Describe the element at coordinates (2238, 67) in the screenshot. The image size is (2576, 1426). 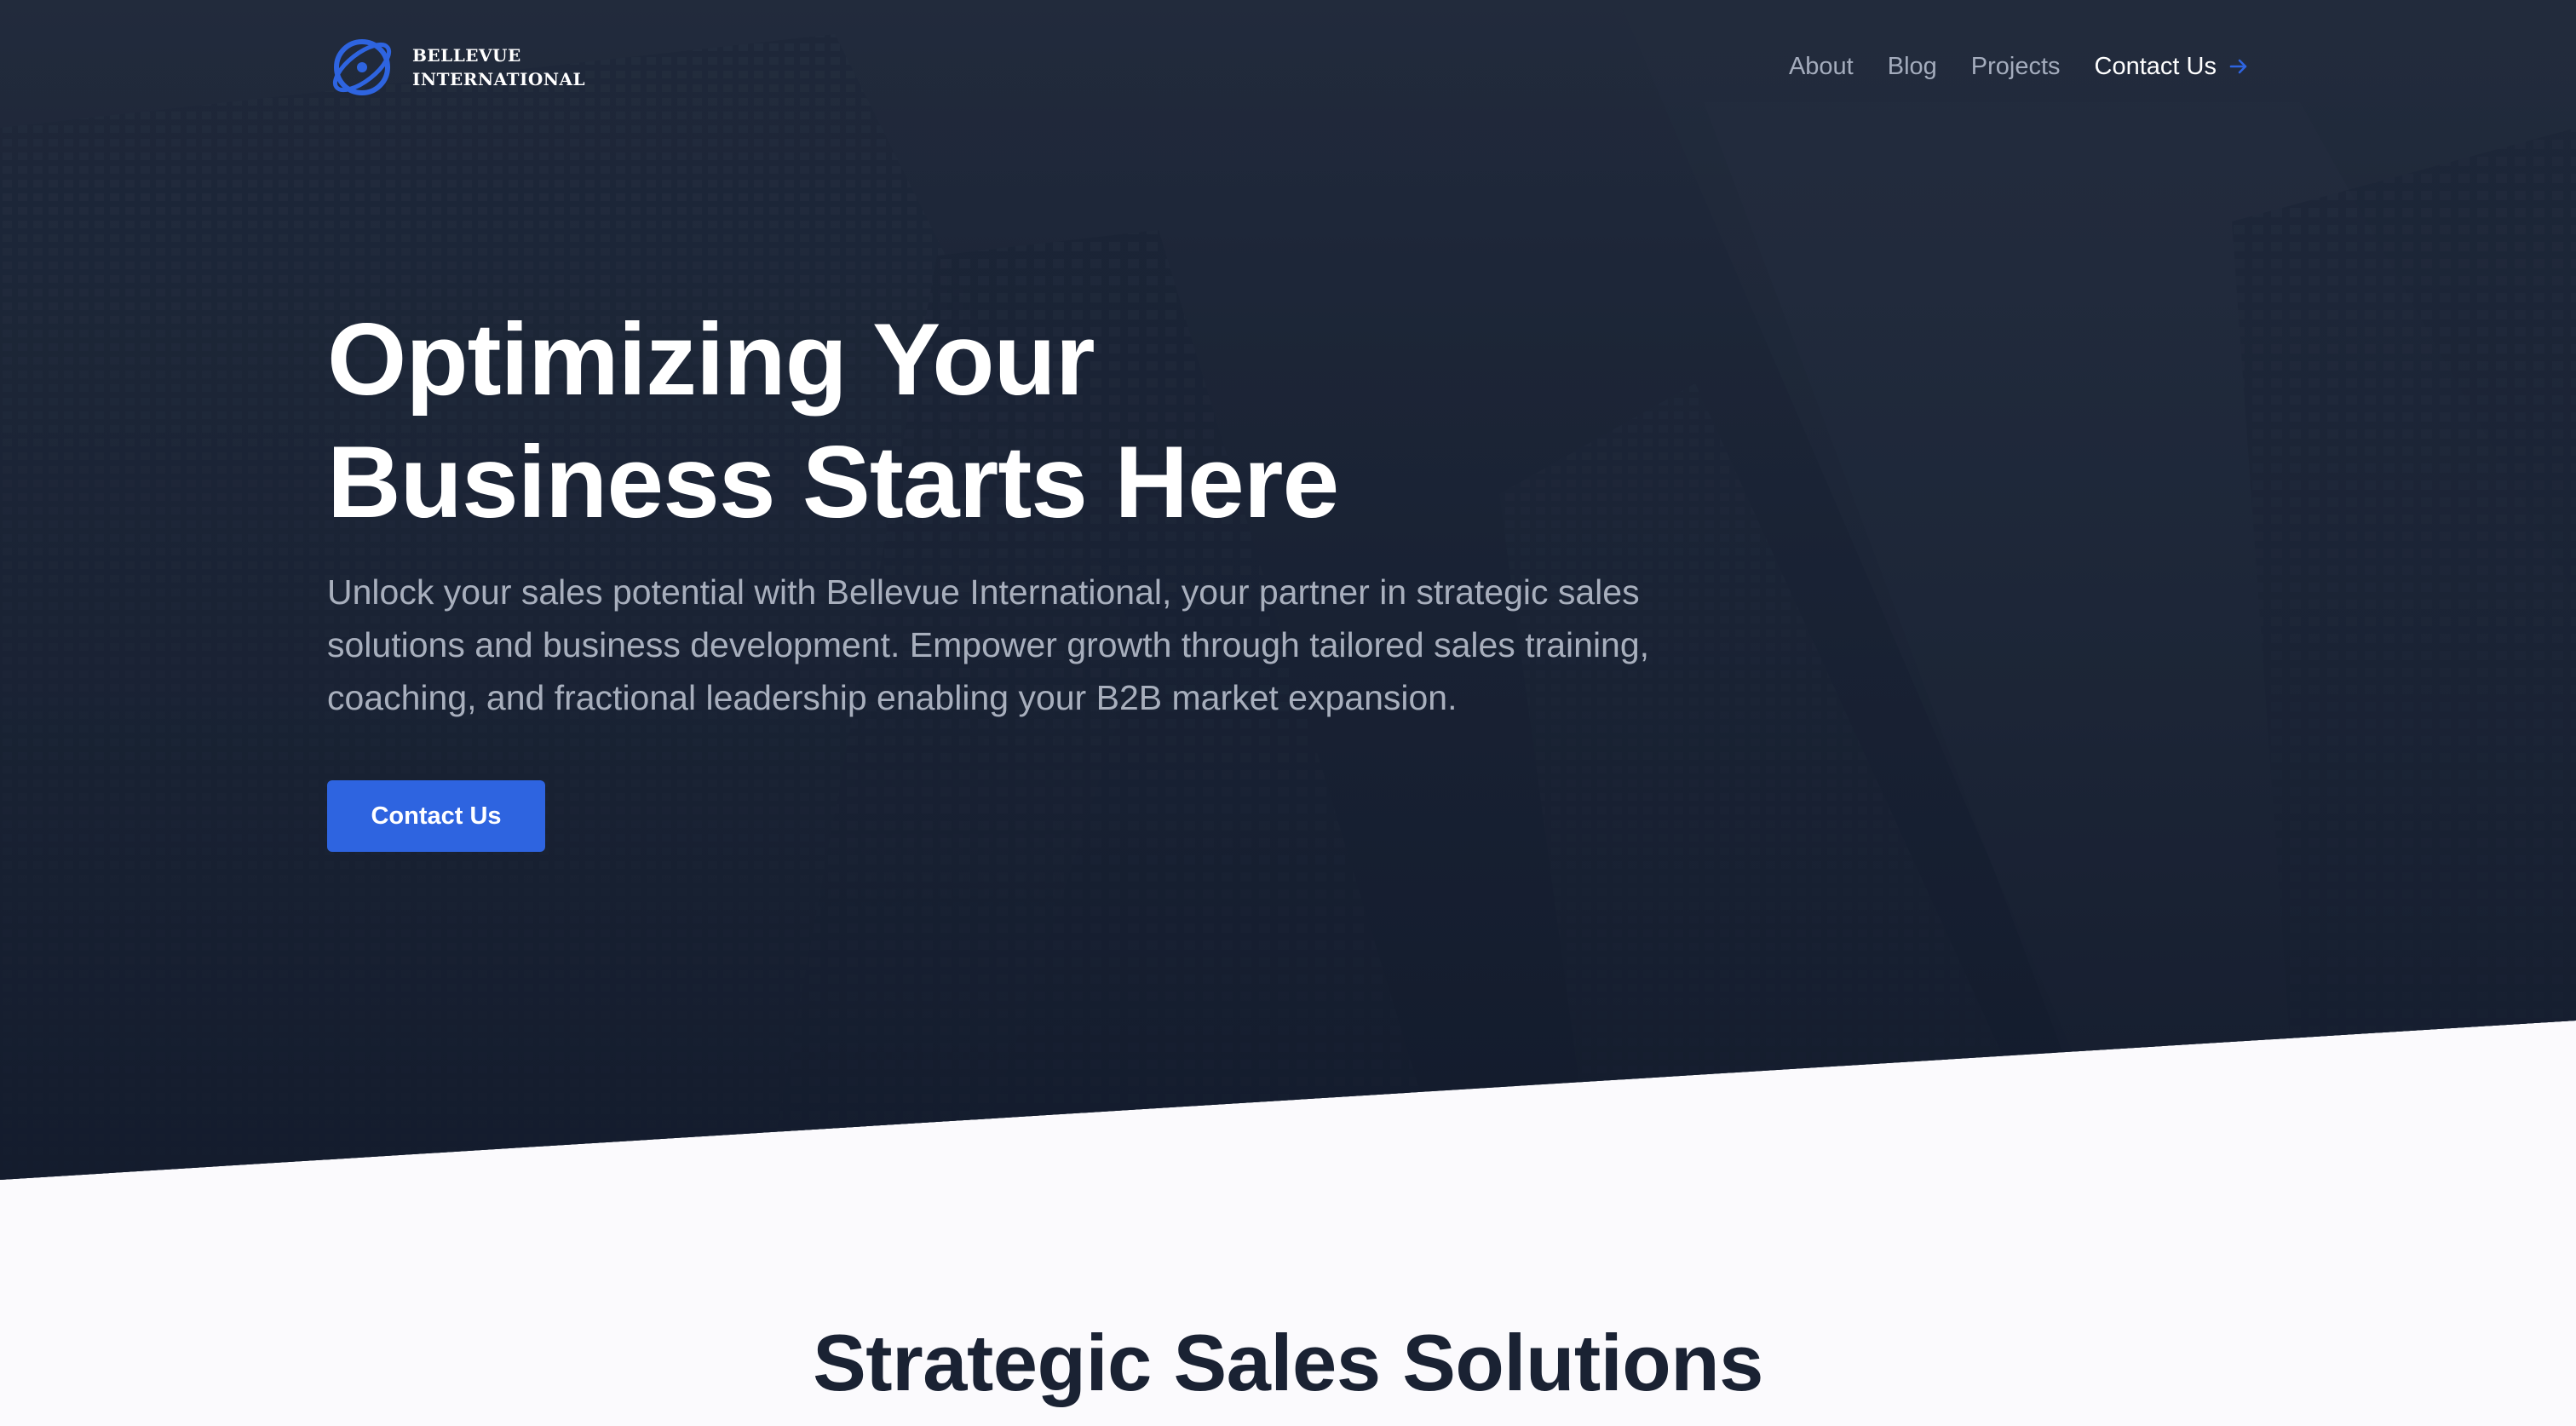
I see `arrow-right-icon` at that location.